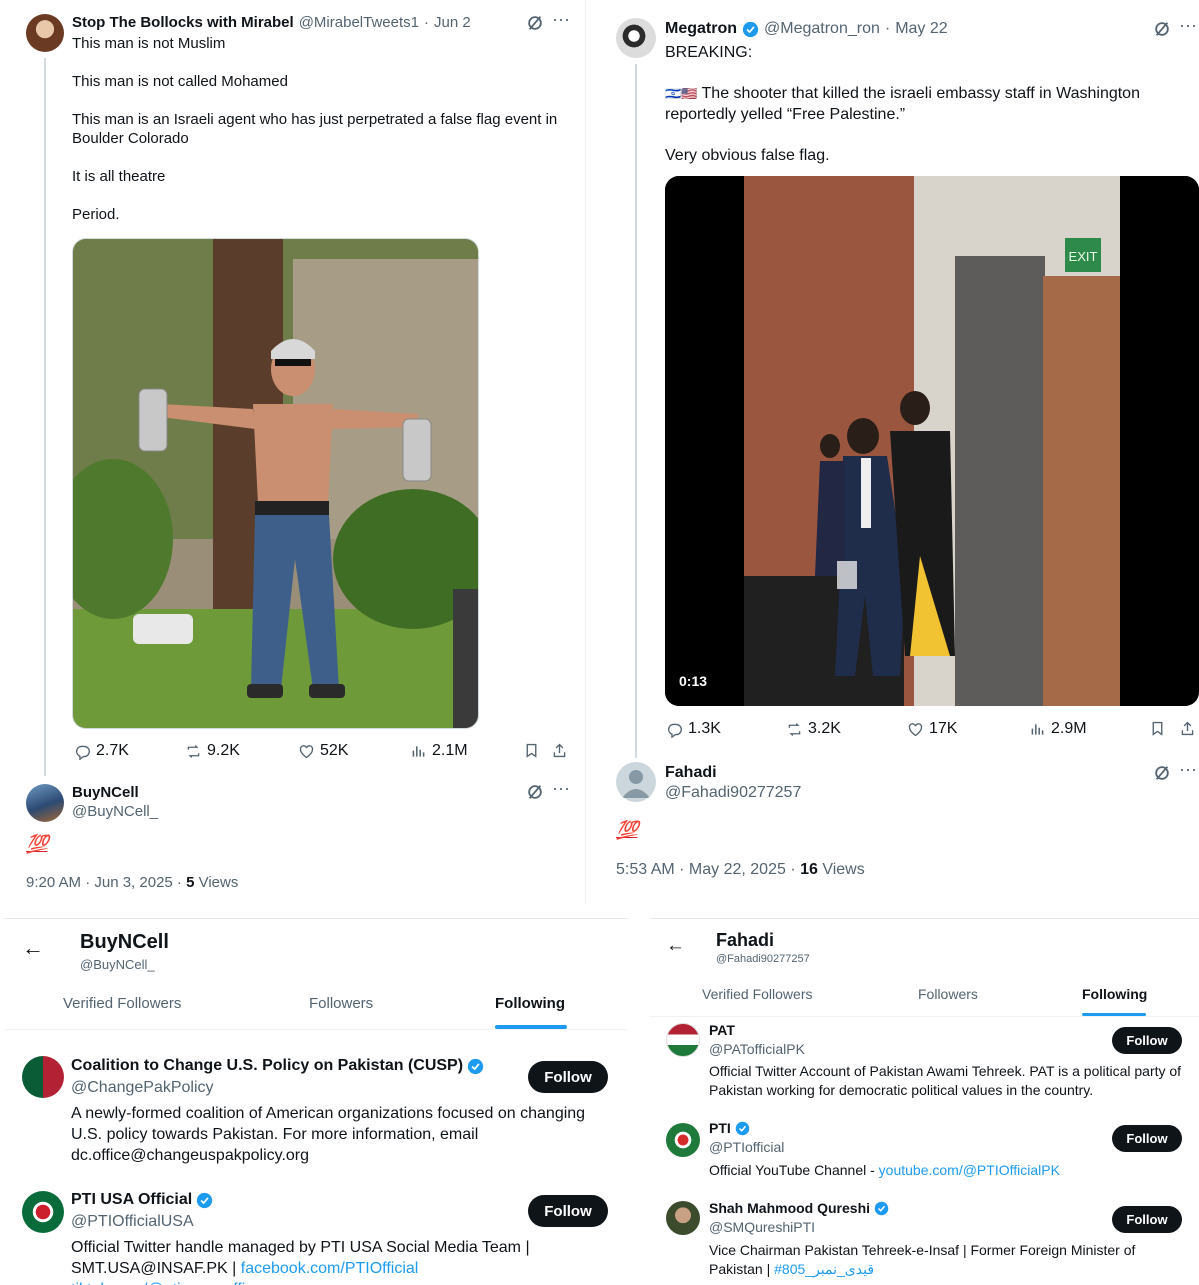  What do you see at coordinates (709, 52) in the screenshot?
I see `tweet-headline: BREAKING:` at bounding box center [709, 52].